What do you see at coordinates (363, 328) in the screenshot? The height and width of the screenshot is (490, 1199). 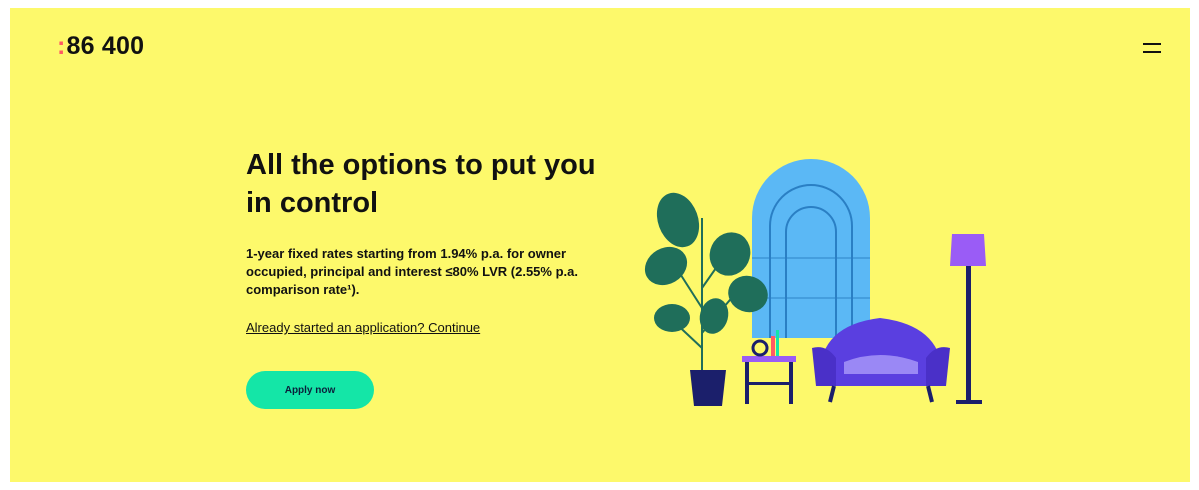 I see `continue-application-link: Already started an application? Continue` at bounding box center [363, 328].